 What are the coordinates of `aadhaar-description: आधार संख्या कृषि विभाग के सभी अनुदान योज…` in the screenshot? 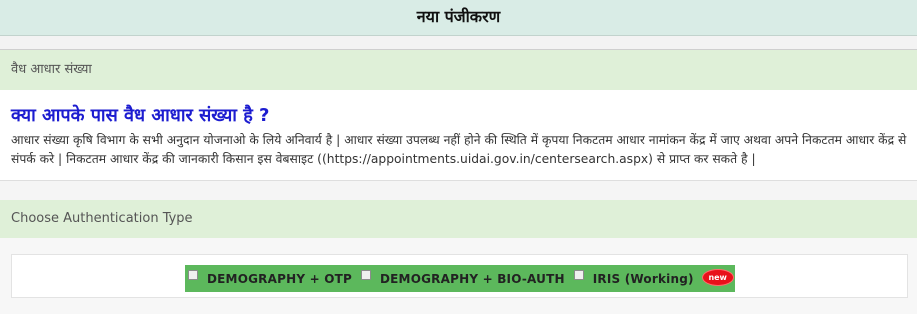 It's located at (459, 149).